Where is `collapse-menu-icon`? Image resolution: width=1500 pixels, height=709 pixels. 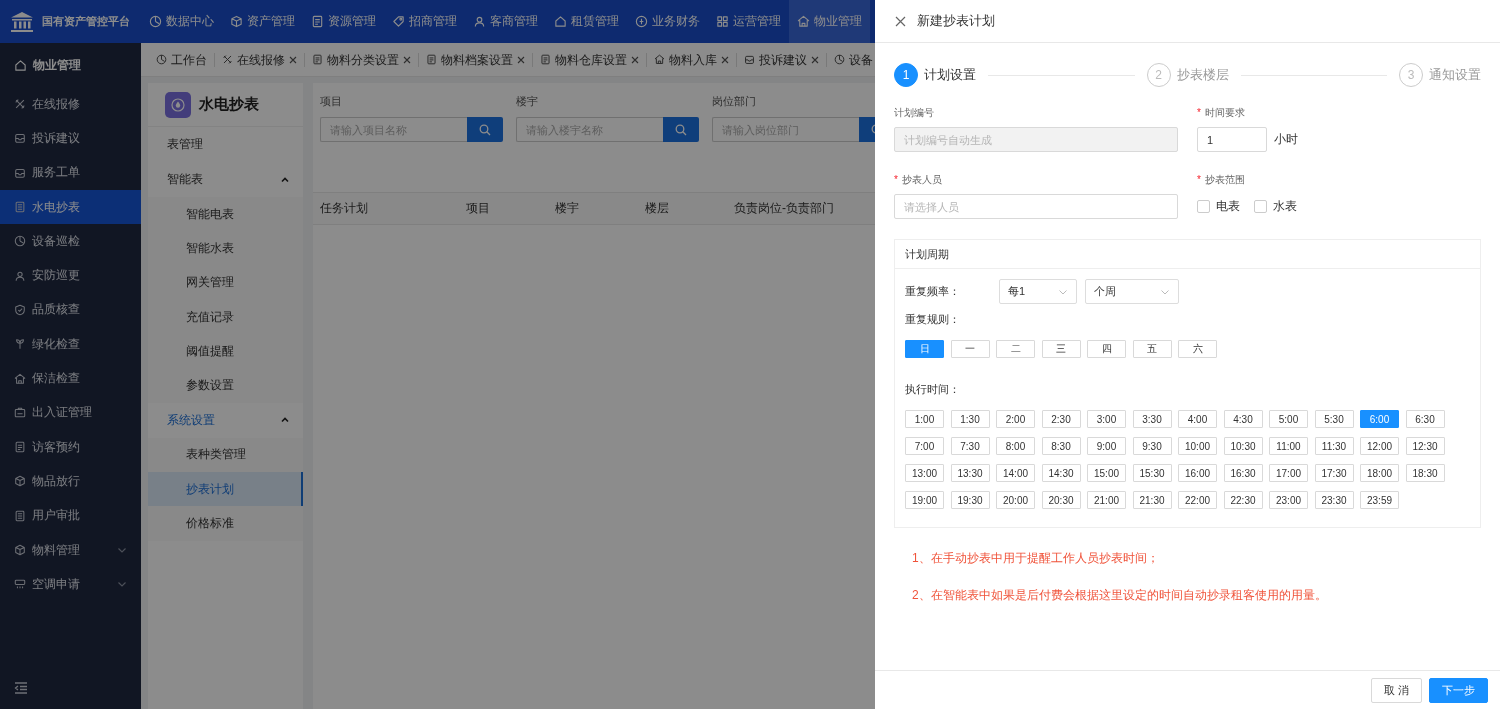 collapse-menu-icon is located at coordinates (21, 688).